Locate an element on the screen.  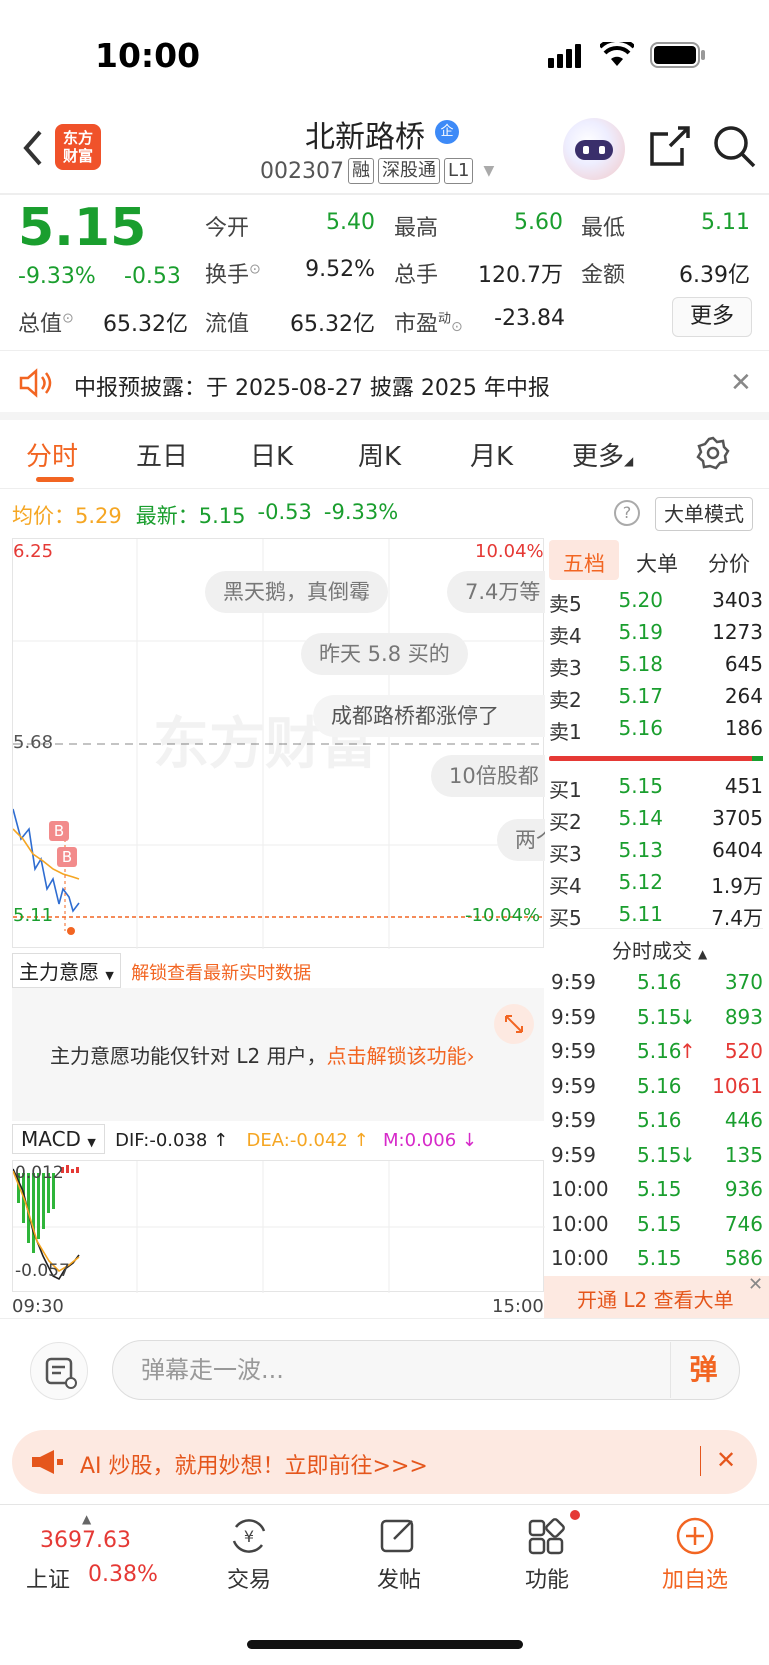
ask-volume: 264 is located at coordinates (743, 696).